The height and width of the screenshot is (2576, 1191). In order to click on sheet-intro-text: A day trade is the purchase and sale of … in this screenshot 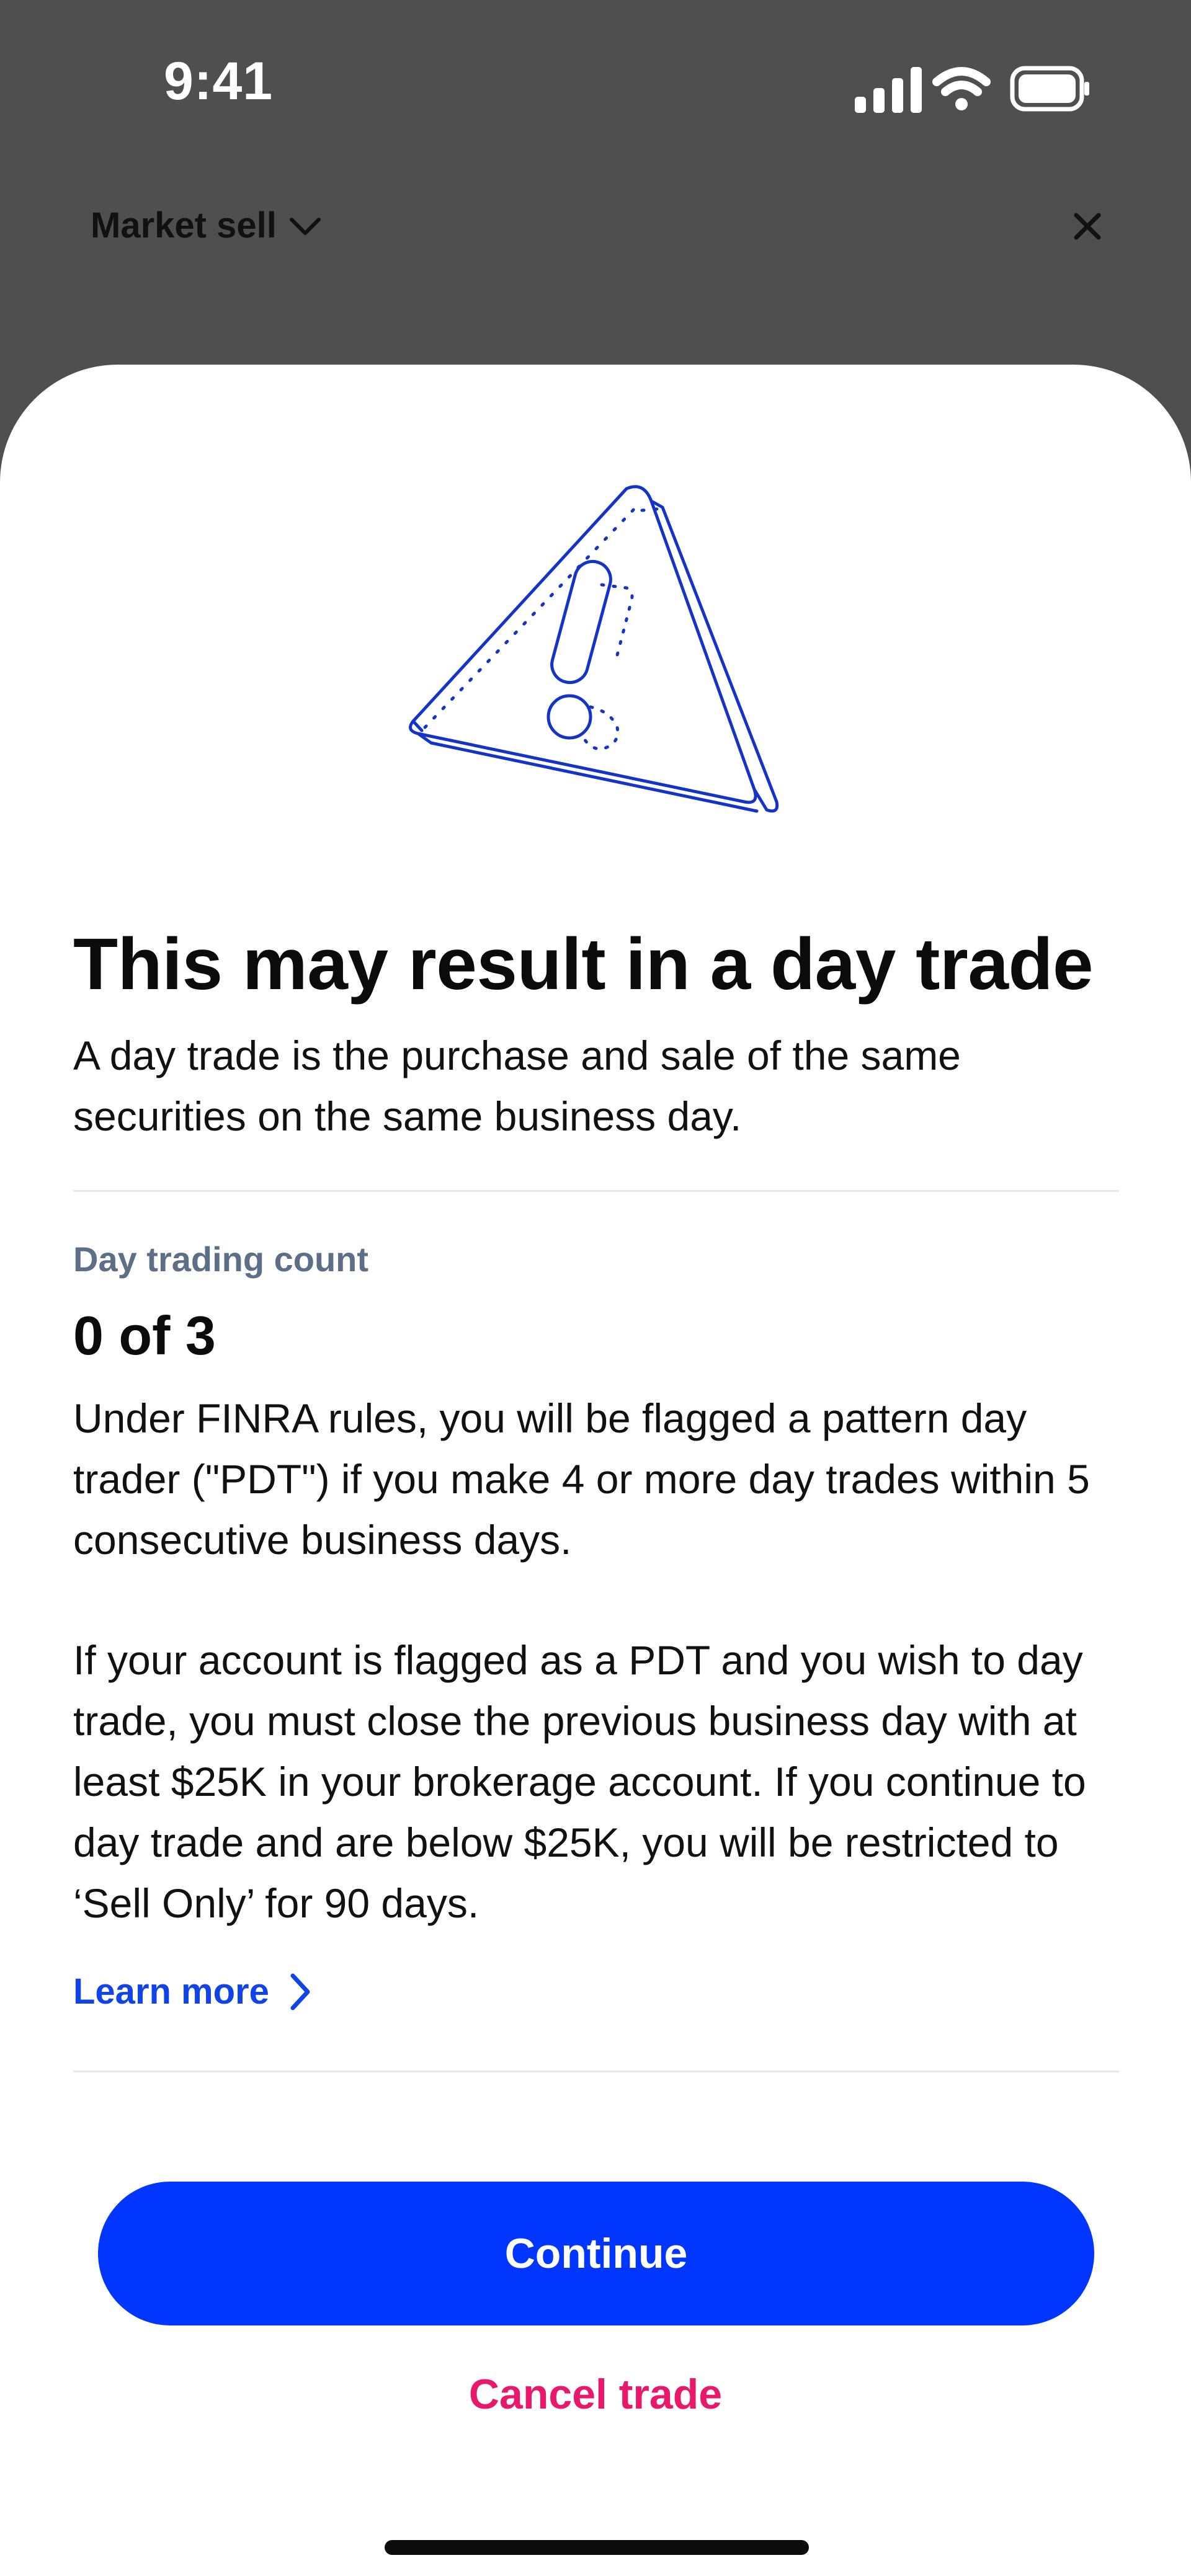, I will do `click(517, 1086)`.